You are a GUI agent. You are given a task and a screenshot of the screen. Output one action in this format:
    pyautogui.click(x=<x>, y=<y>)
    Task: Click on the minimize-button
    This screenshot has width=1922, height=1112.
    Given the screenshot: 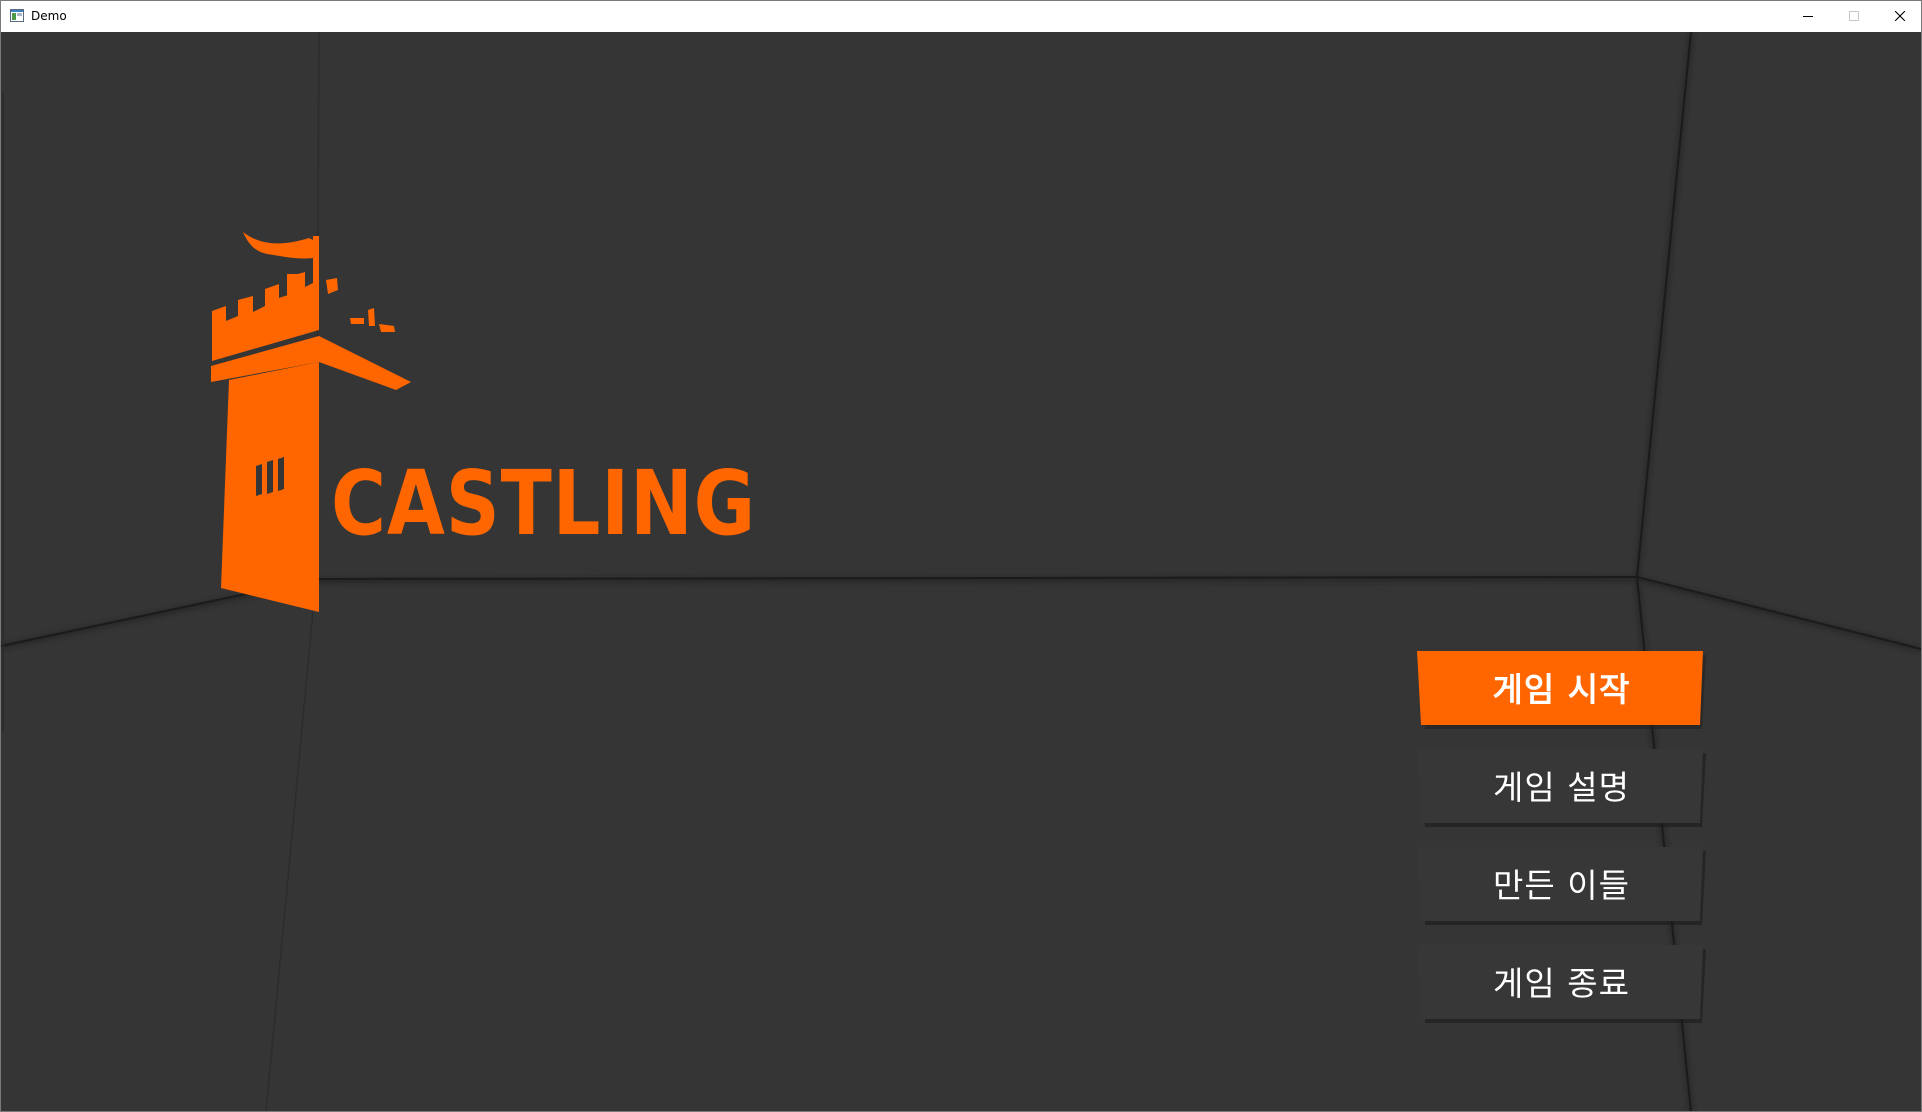 What is the action you would take?
    pyautogui.click(x=1808, y=16)
    